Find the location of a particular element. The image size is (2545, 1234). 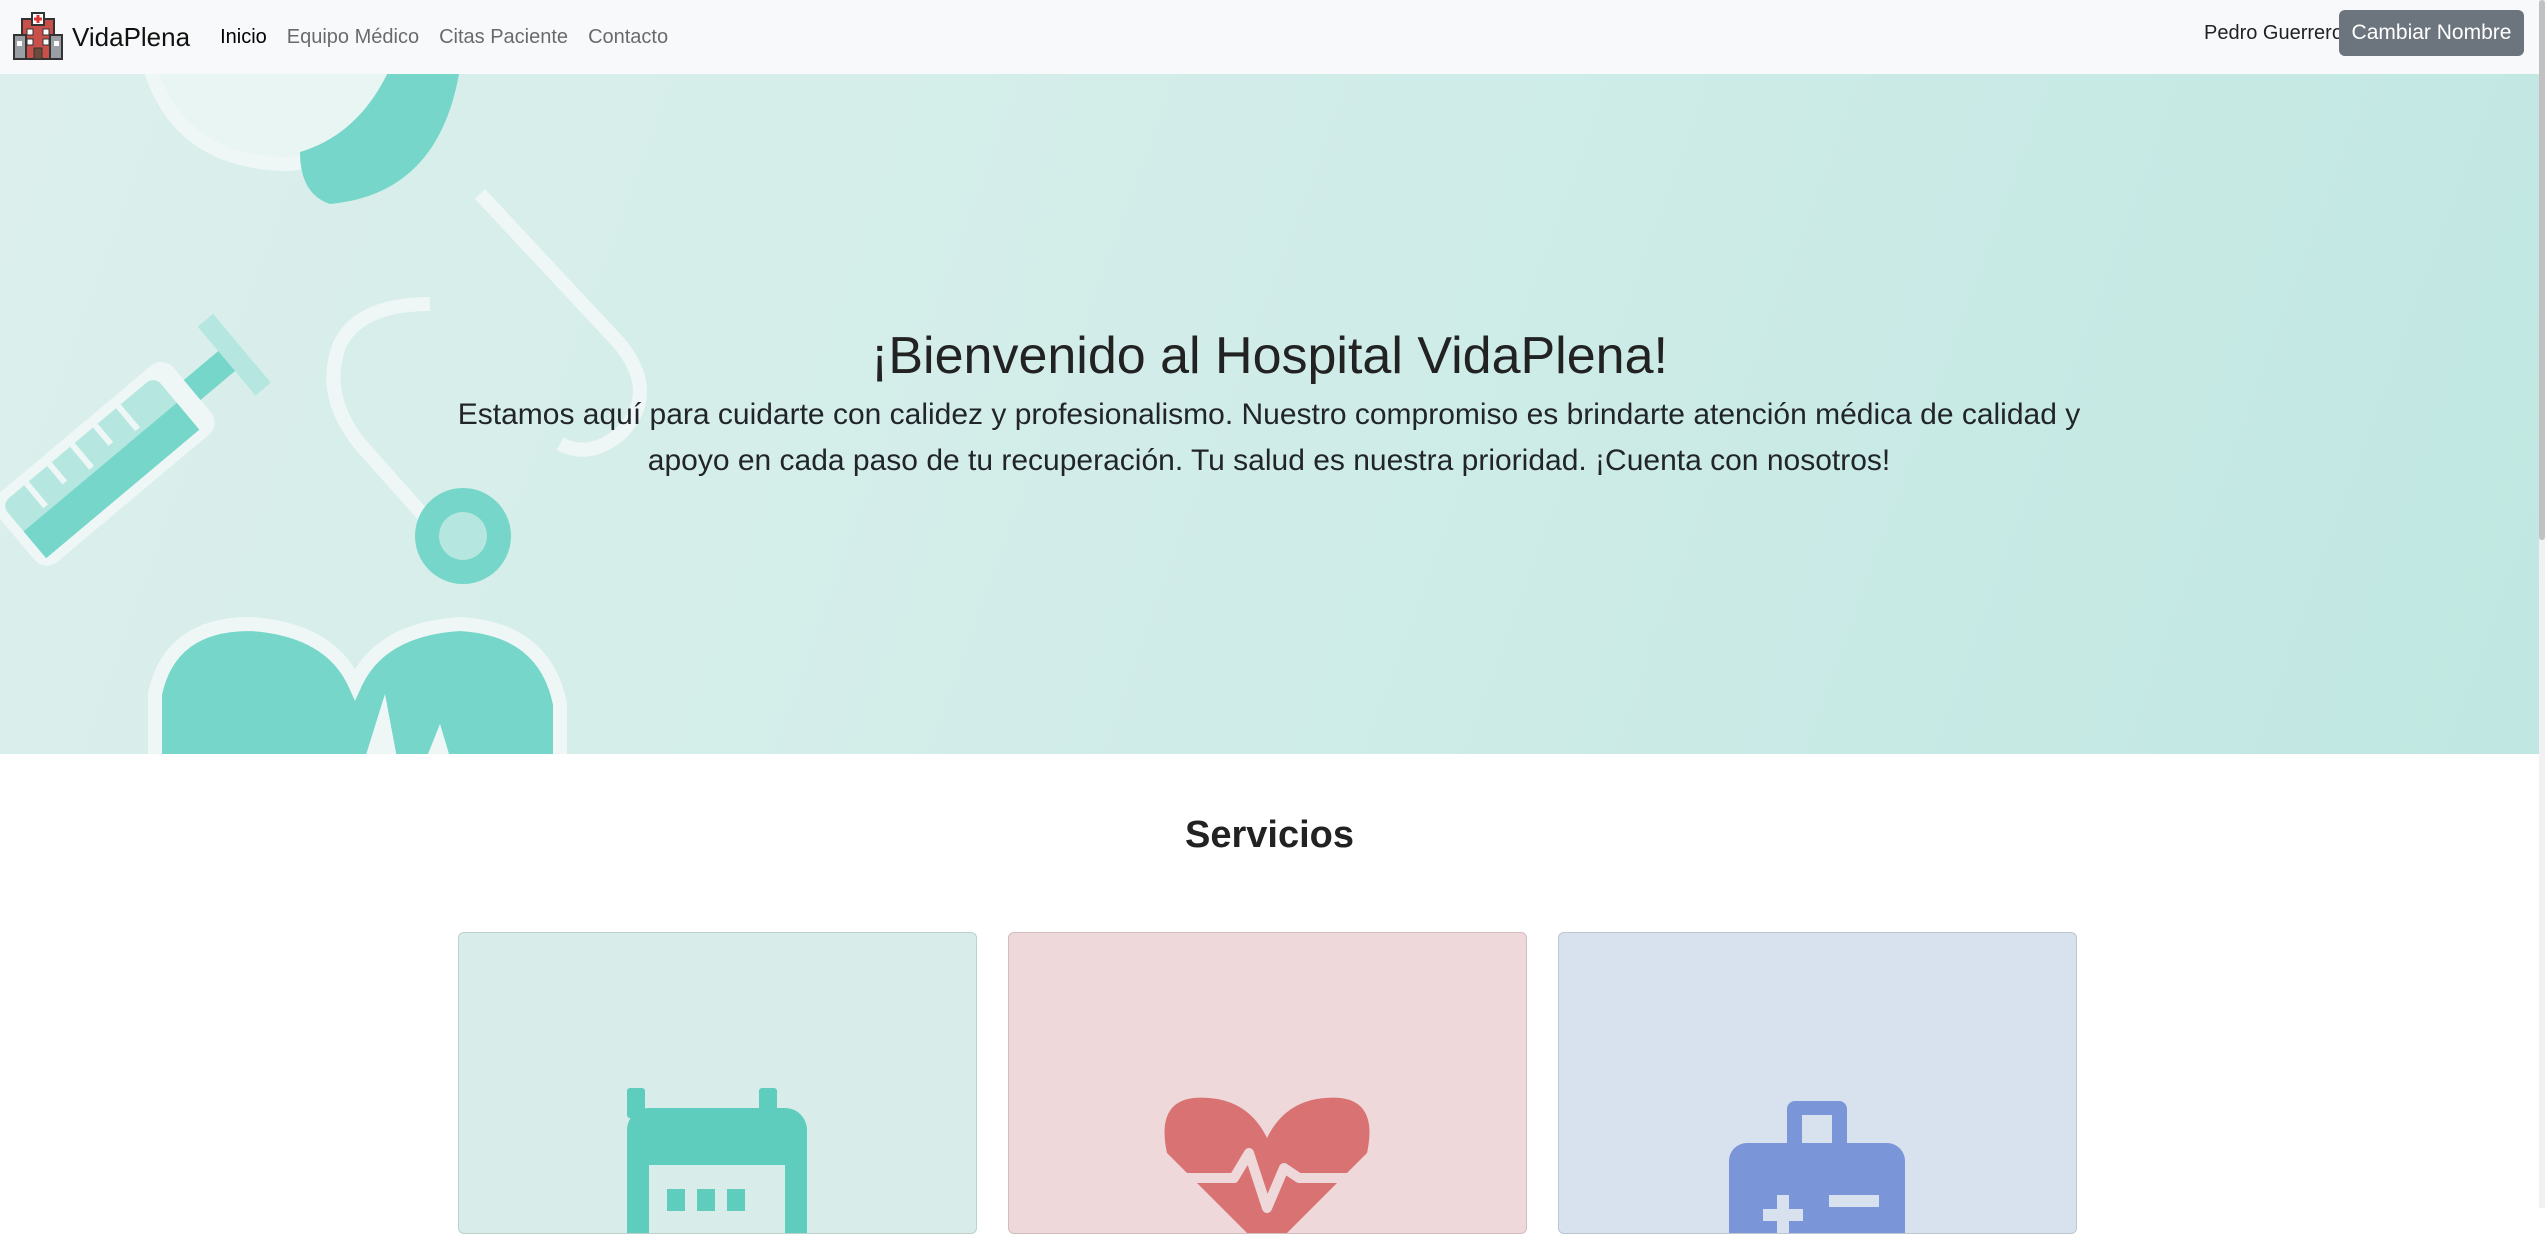

service-card-appointments is located at coordinates (717, 1083).